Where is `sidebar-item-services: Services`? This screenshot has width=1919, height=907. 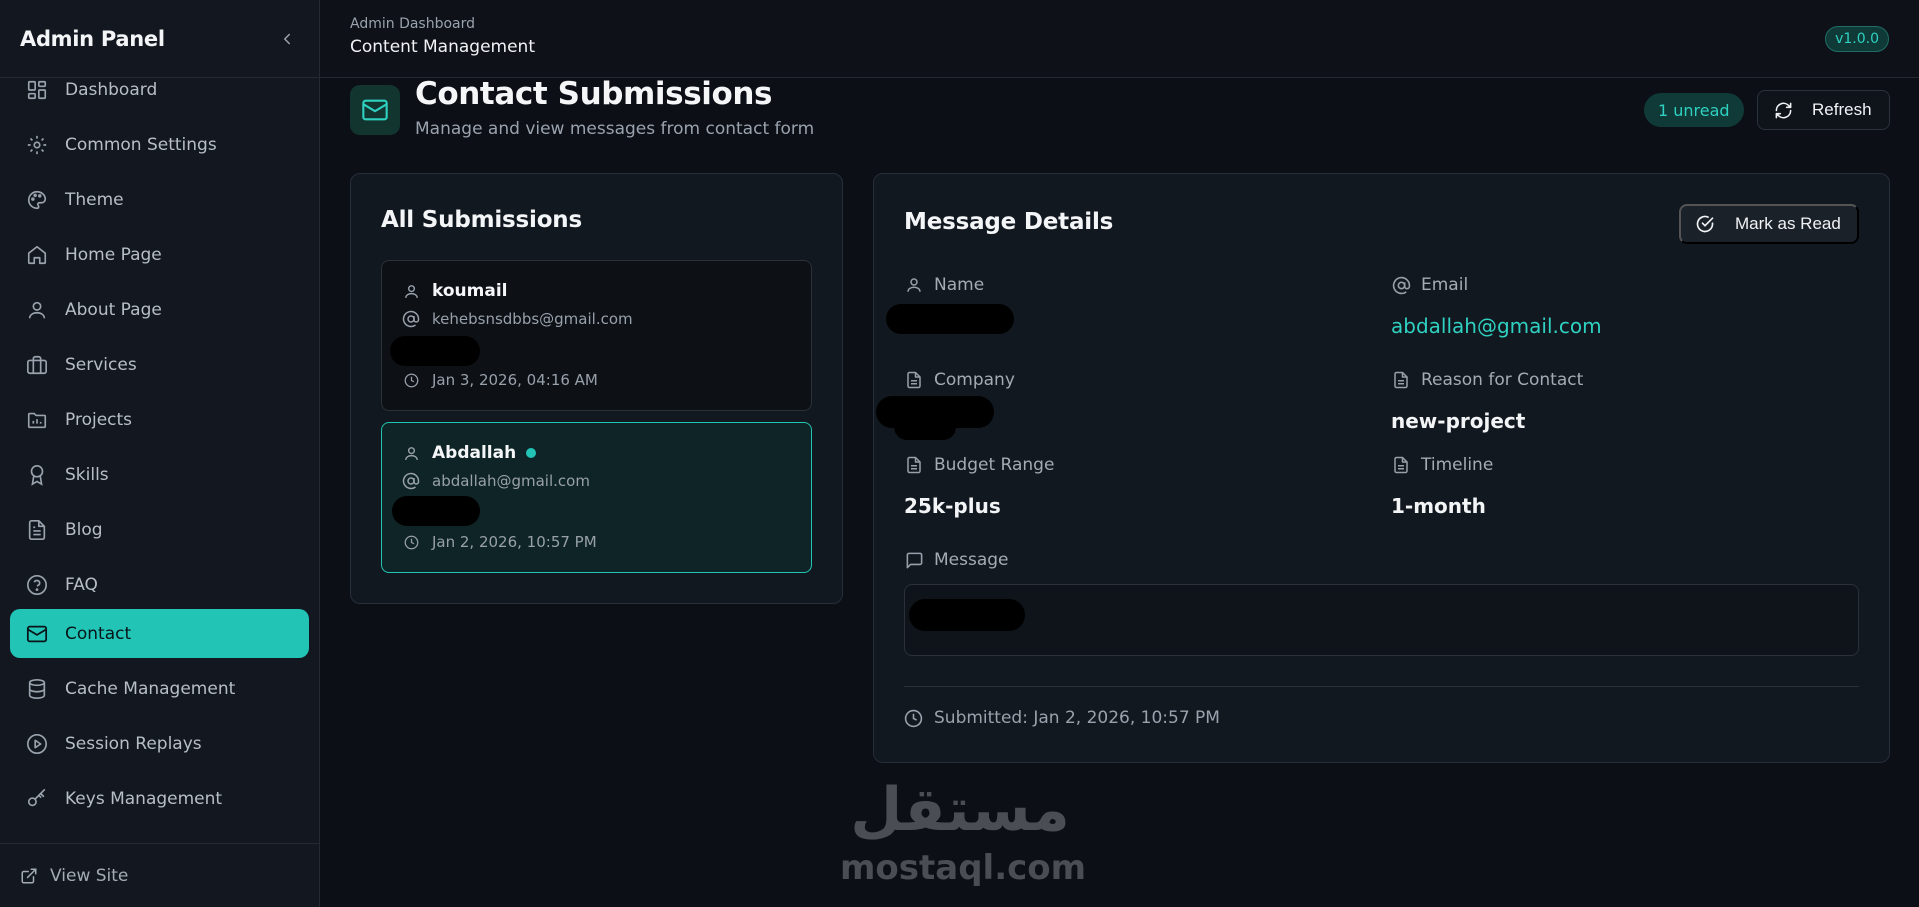
sidebar-item-services: Services is located at coordinates (159, 364).